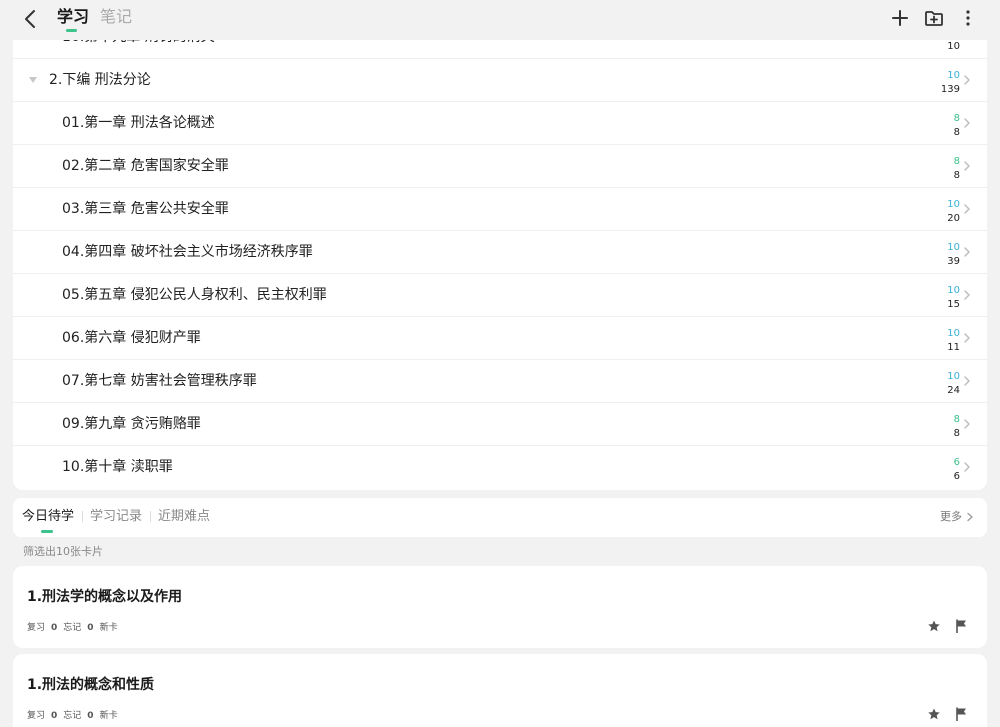 The width and height of the screenshot is (1000, 727). What do you see at coordinates (194, 295) in the screenshot?
I see `chapter-label: 05.第五章 侵犯公民人身权利、民主权利罪` at bounding box center [194, 295].